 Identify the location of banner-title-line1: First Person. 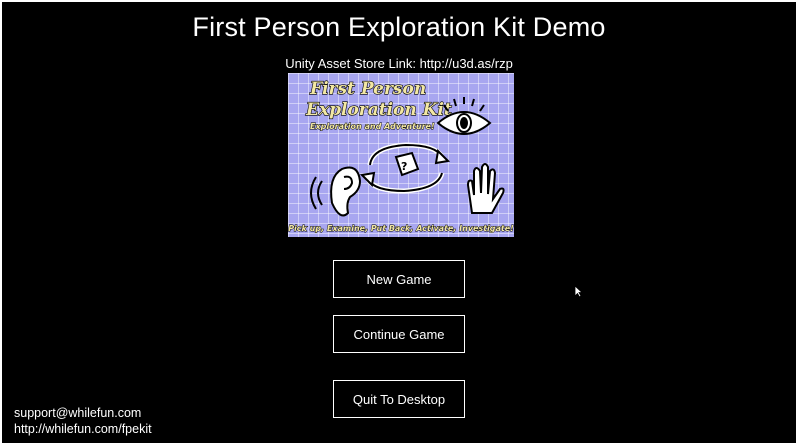
(367, 89).